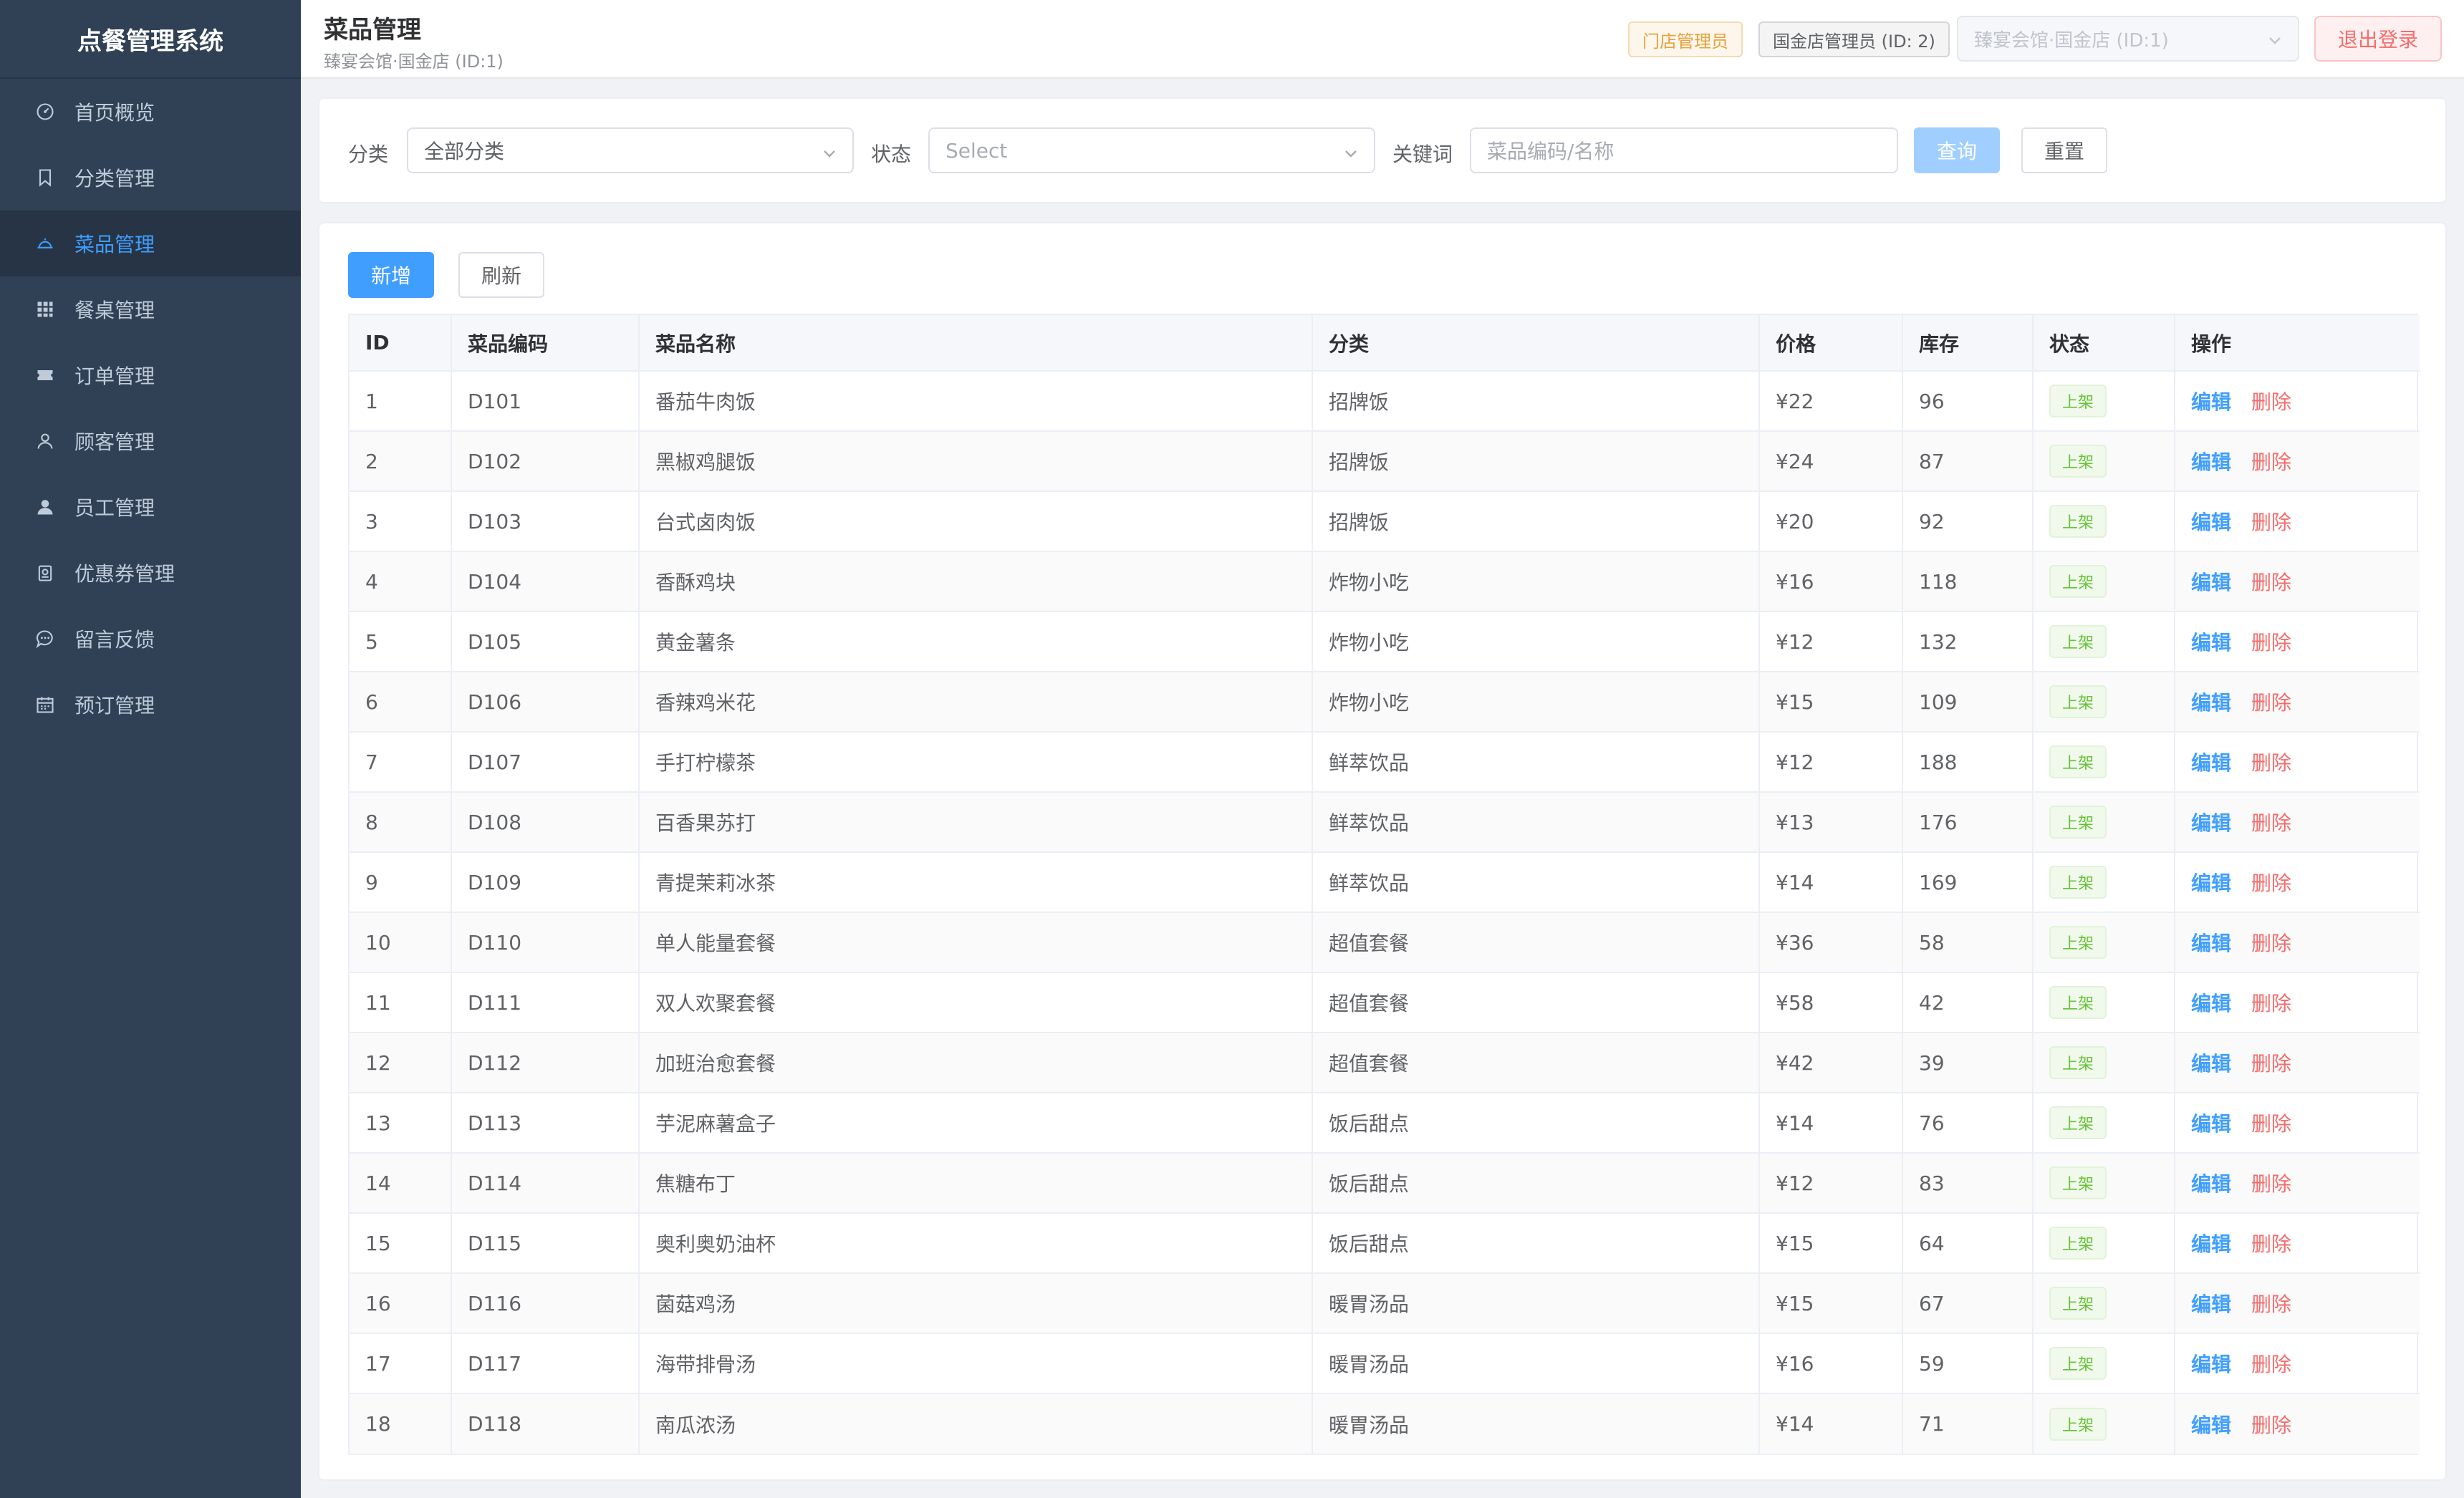  Describe the element at coordinates (976, 1363) in the screenshot. I see `cell-name: 海带排骨汤` at that location.